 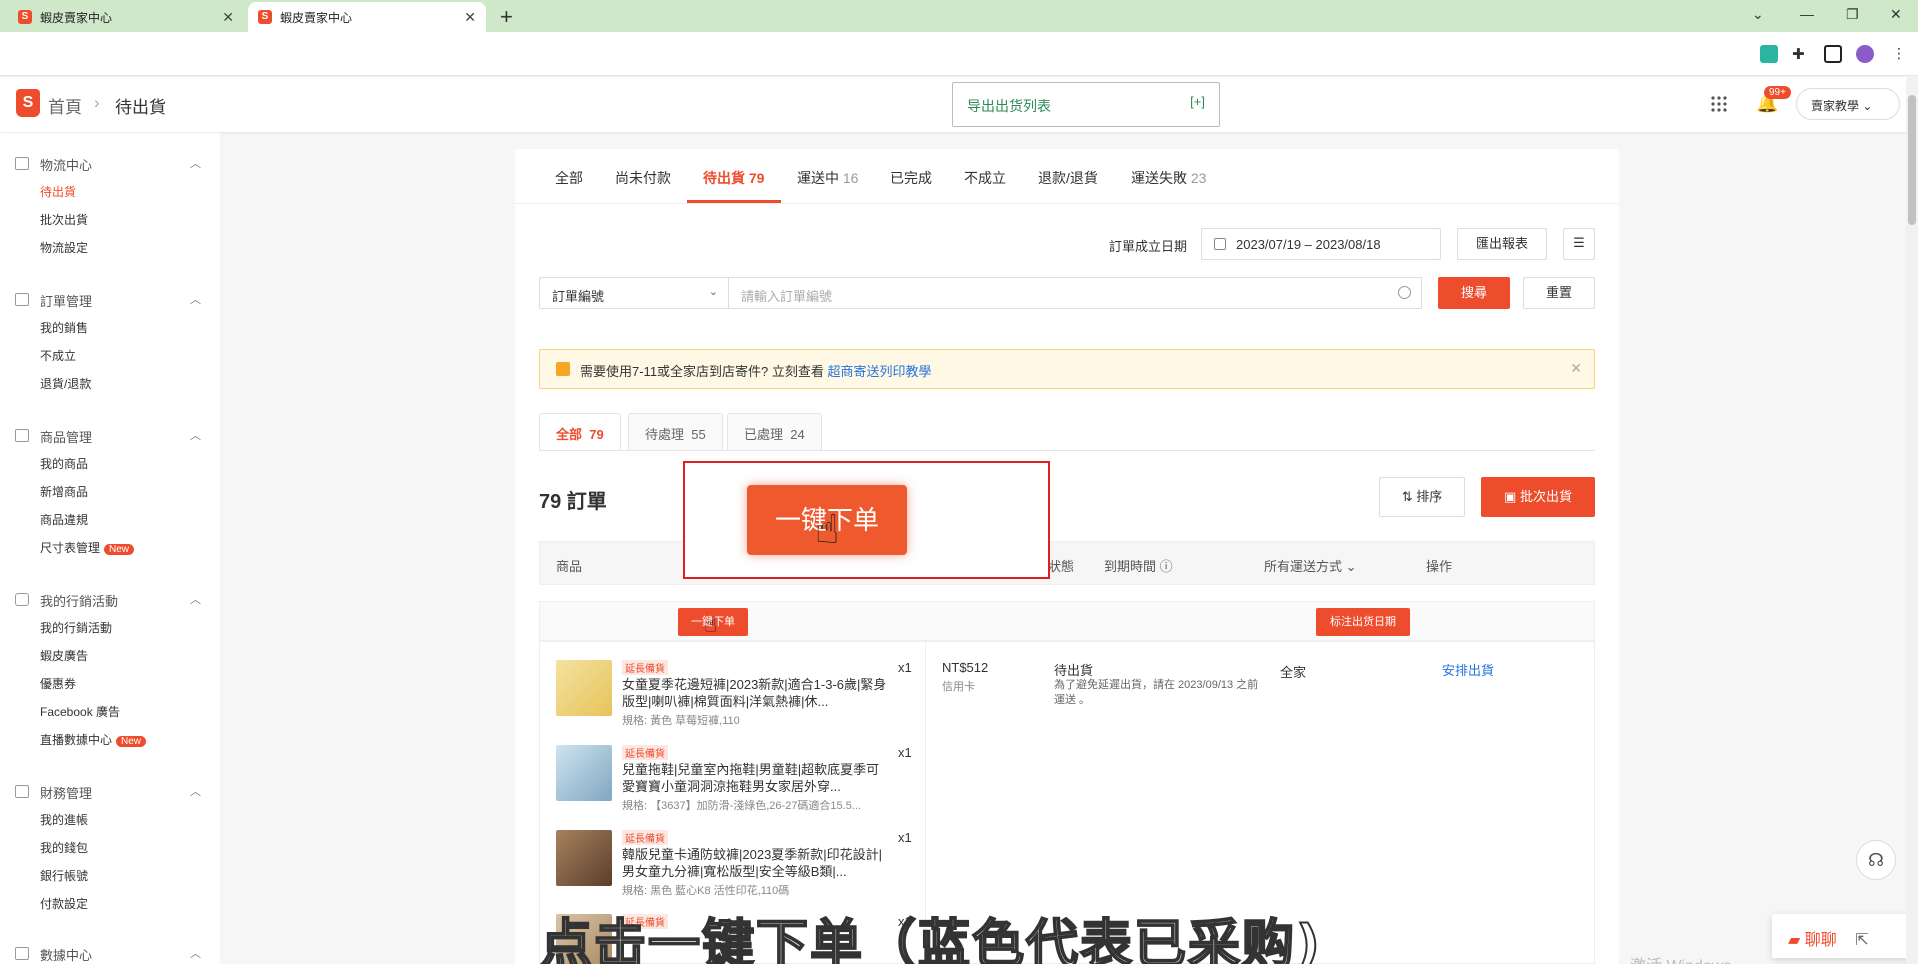 What do you see at coordinates (1769, 54) in the screenshot?
I see `extension-icon` at bounding box center [1769, 54].